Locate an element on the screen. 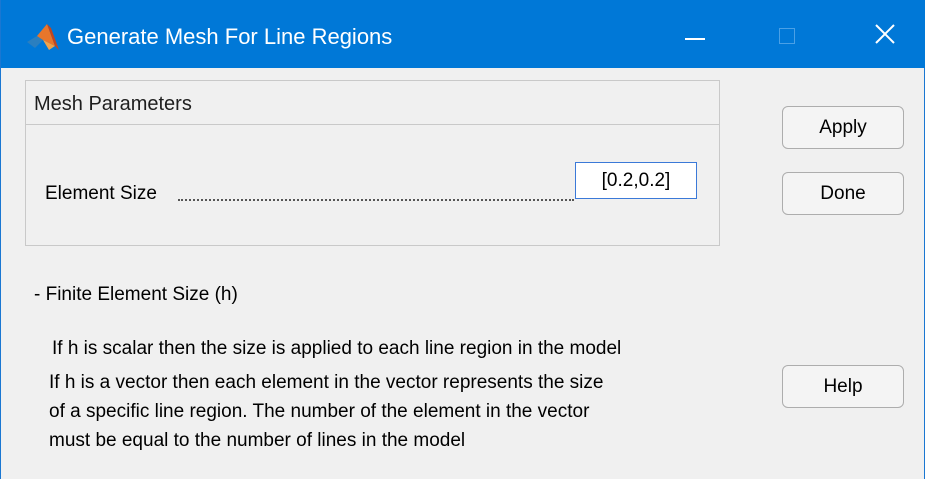  window-title: Generate Mesh For Line Regions is located at coordinates (230, 36).